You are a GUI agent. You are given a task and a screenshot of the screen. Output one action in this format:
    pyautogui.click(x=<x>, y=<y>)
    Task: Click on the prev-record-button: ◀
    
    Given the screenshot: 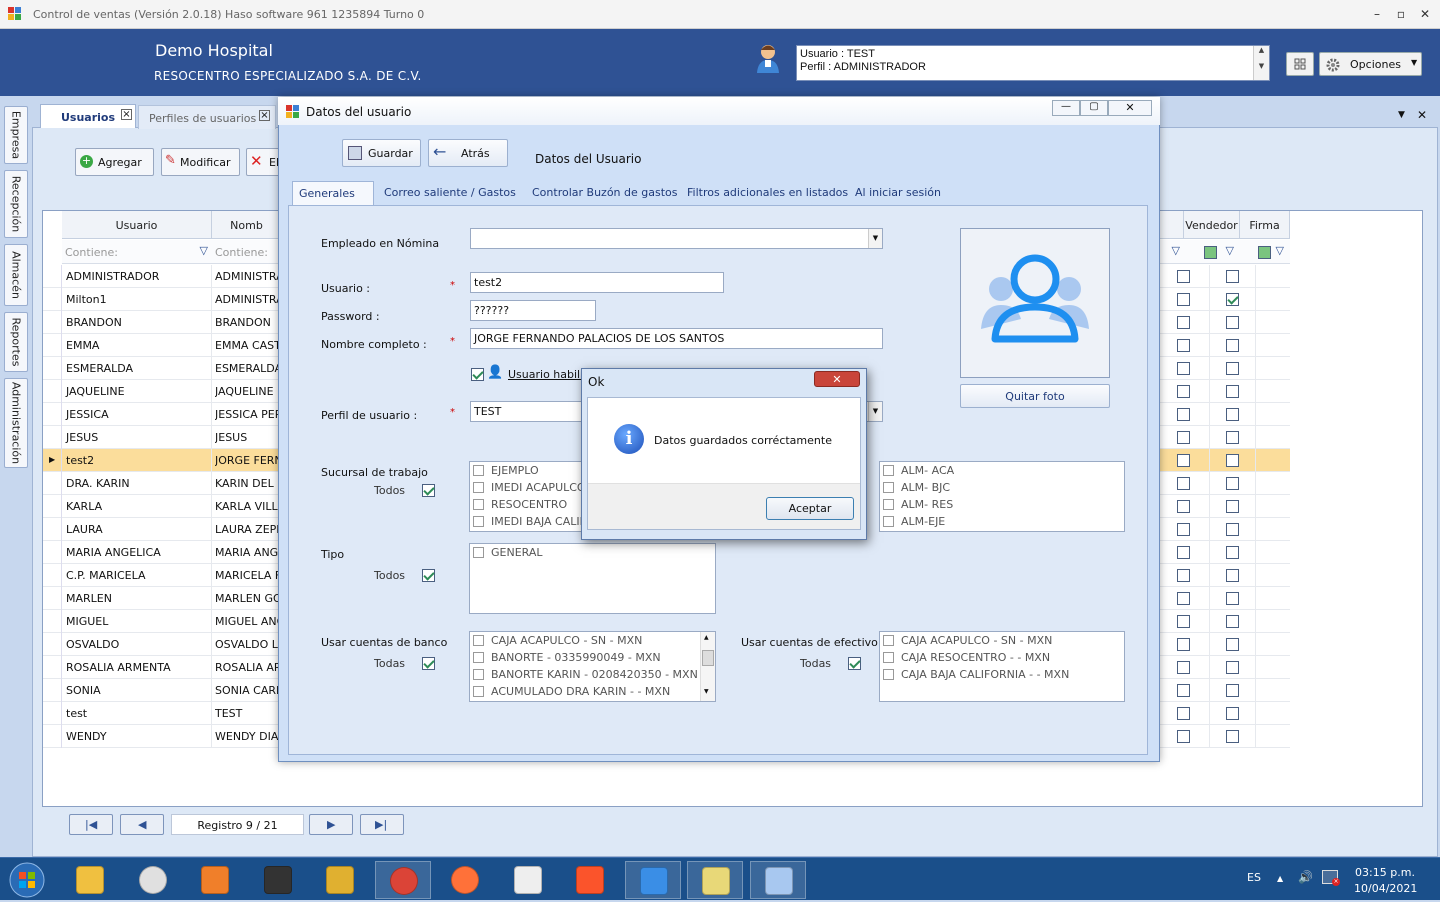 What is the action you would take?
    pyautogui.click(x=142, y=824)
    